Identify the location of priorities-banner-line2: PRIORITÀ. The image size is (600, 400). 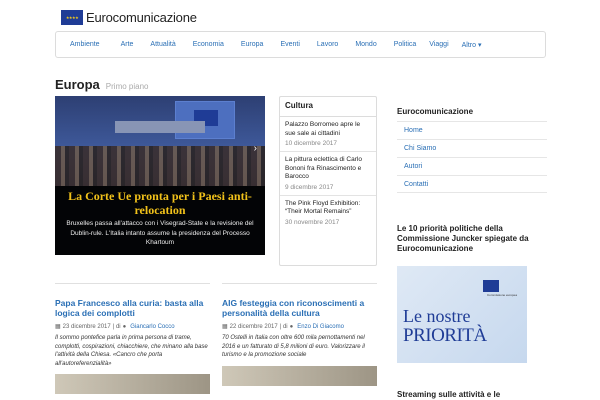
(445, 335).